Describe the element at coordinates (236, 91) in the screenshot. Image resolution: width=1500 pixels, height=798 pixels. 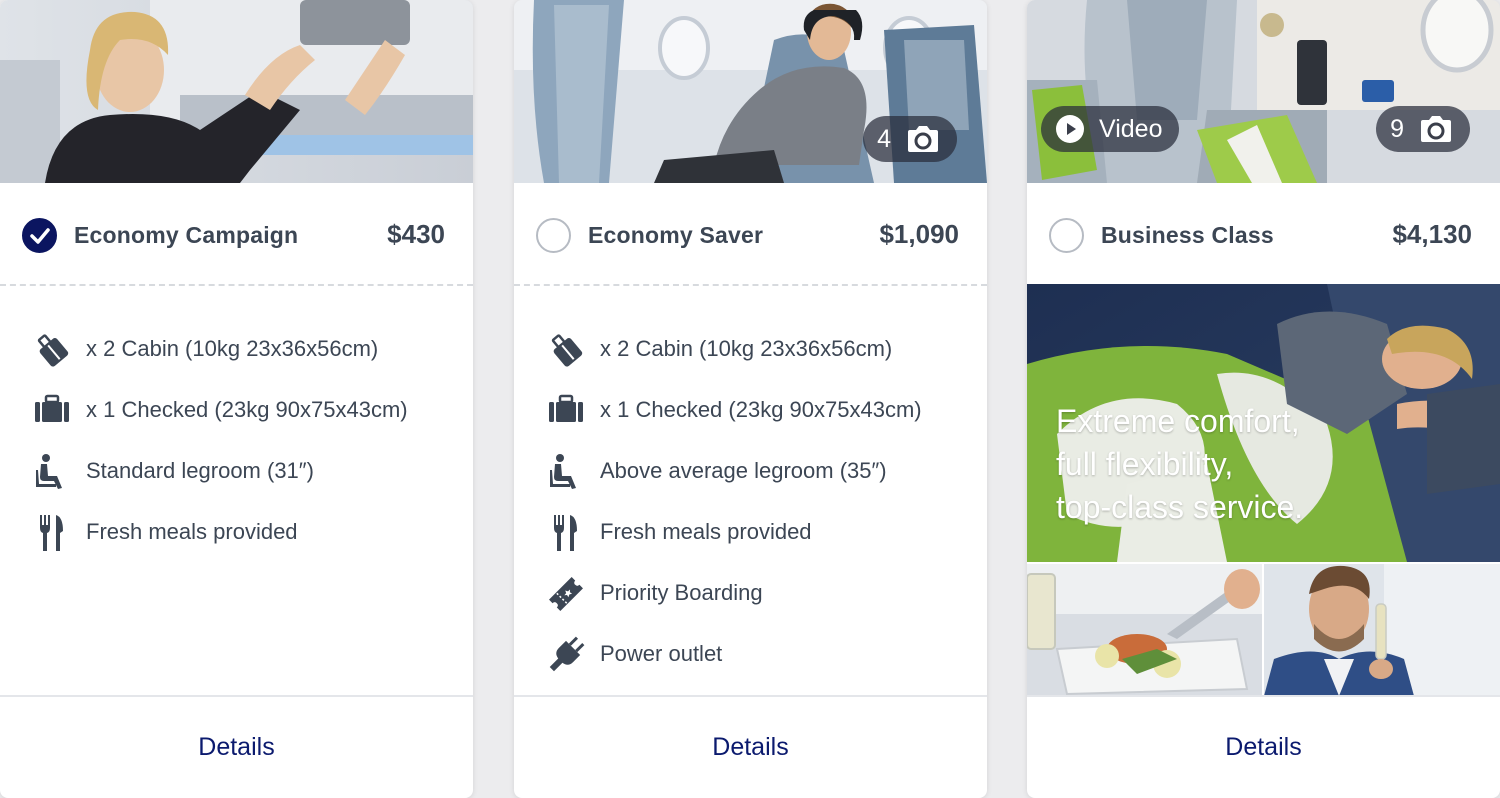
I see `hero-photo` at that location.